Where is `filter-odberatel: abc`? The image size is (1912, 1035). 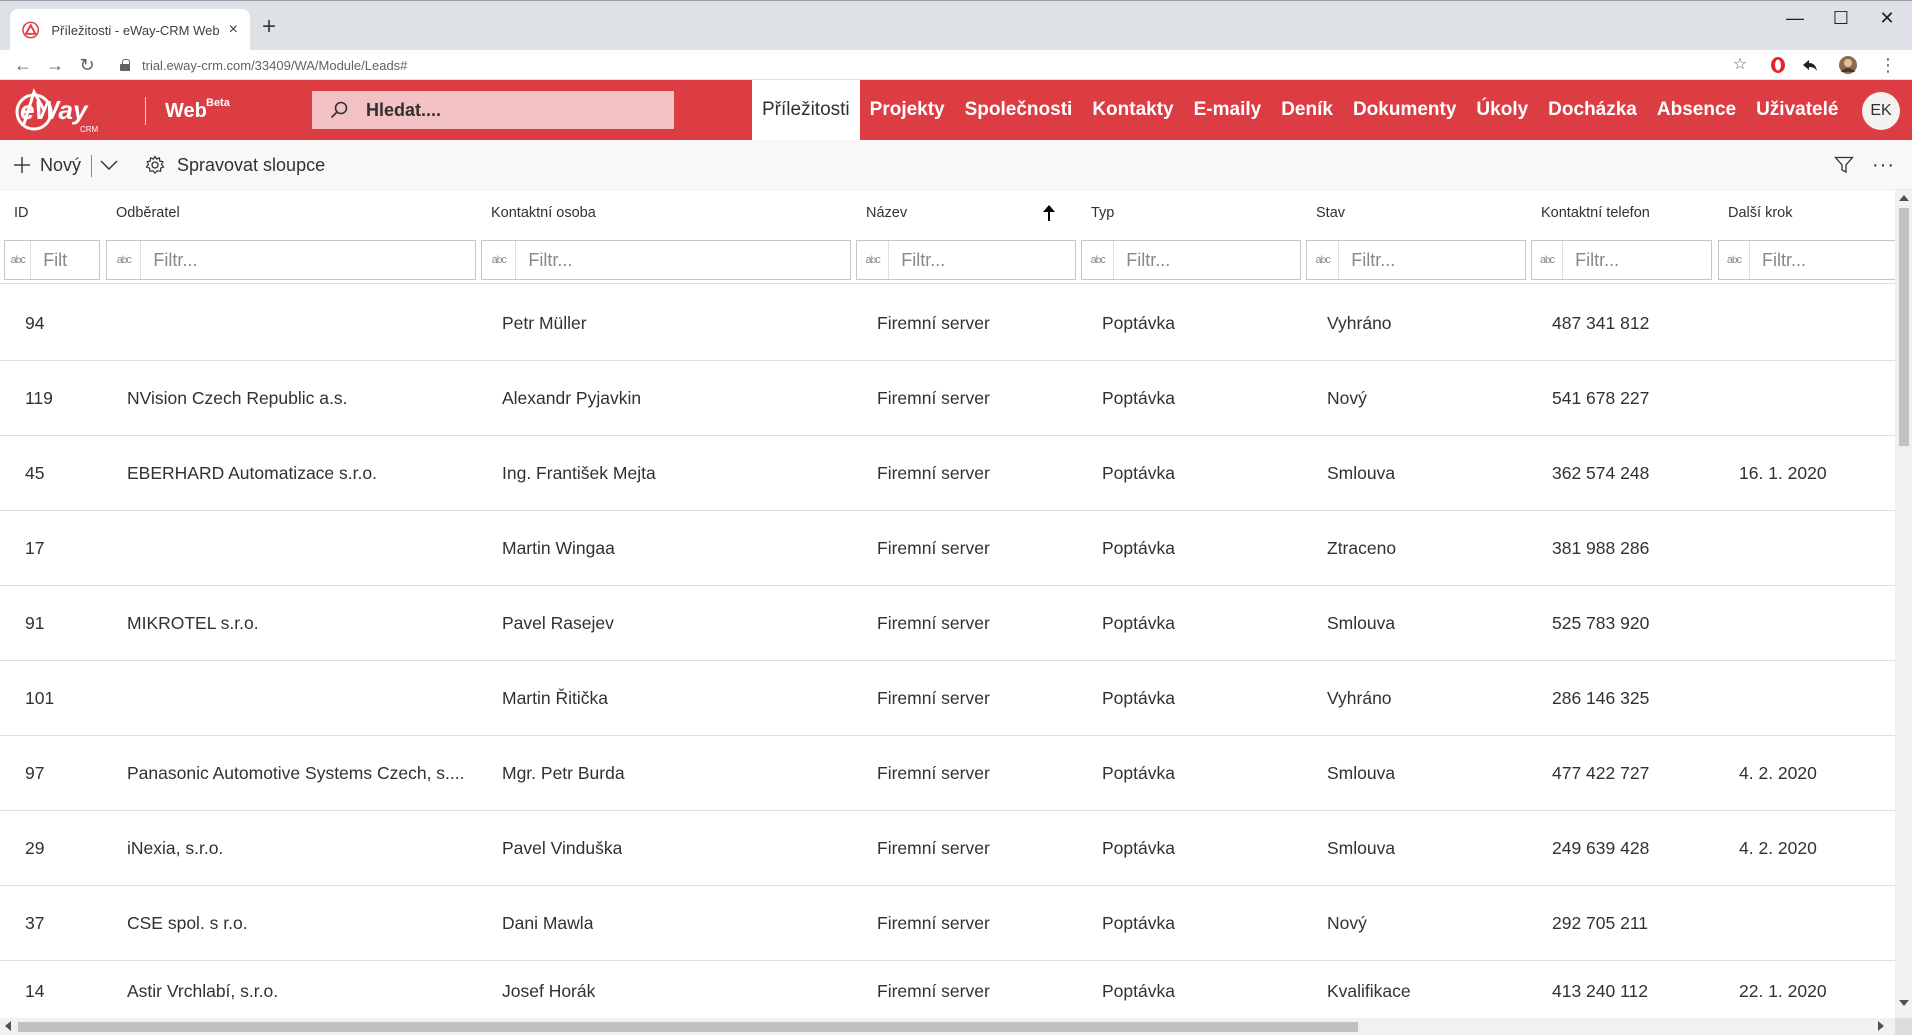
filter-odberatel: abc is located at coordinates (291, 260).